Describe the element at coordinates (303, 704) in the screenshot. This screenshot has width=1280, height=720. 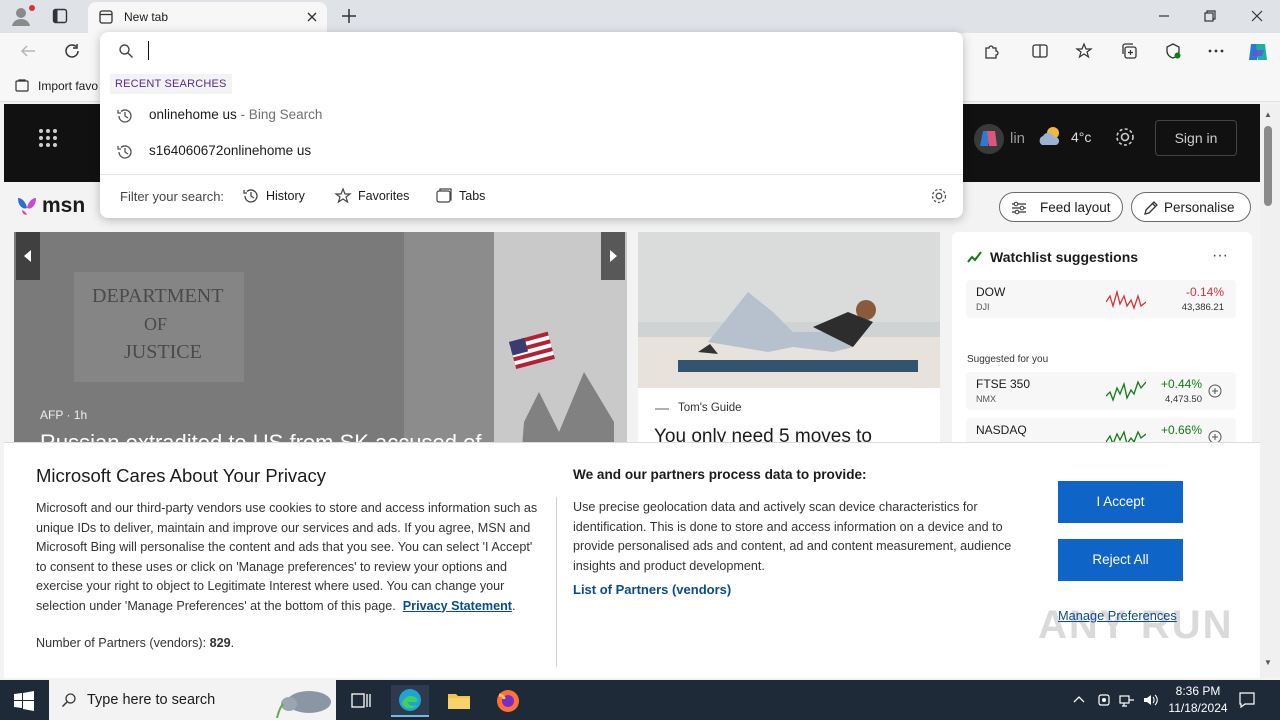
I see `manatee-search-highlight-icon` at that location.